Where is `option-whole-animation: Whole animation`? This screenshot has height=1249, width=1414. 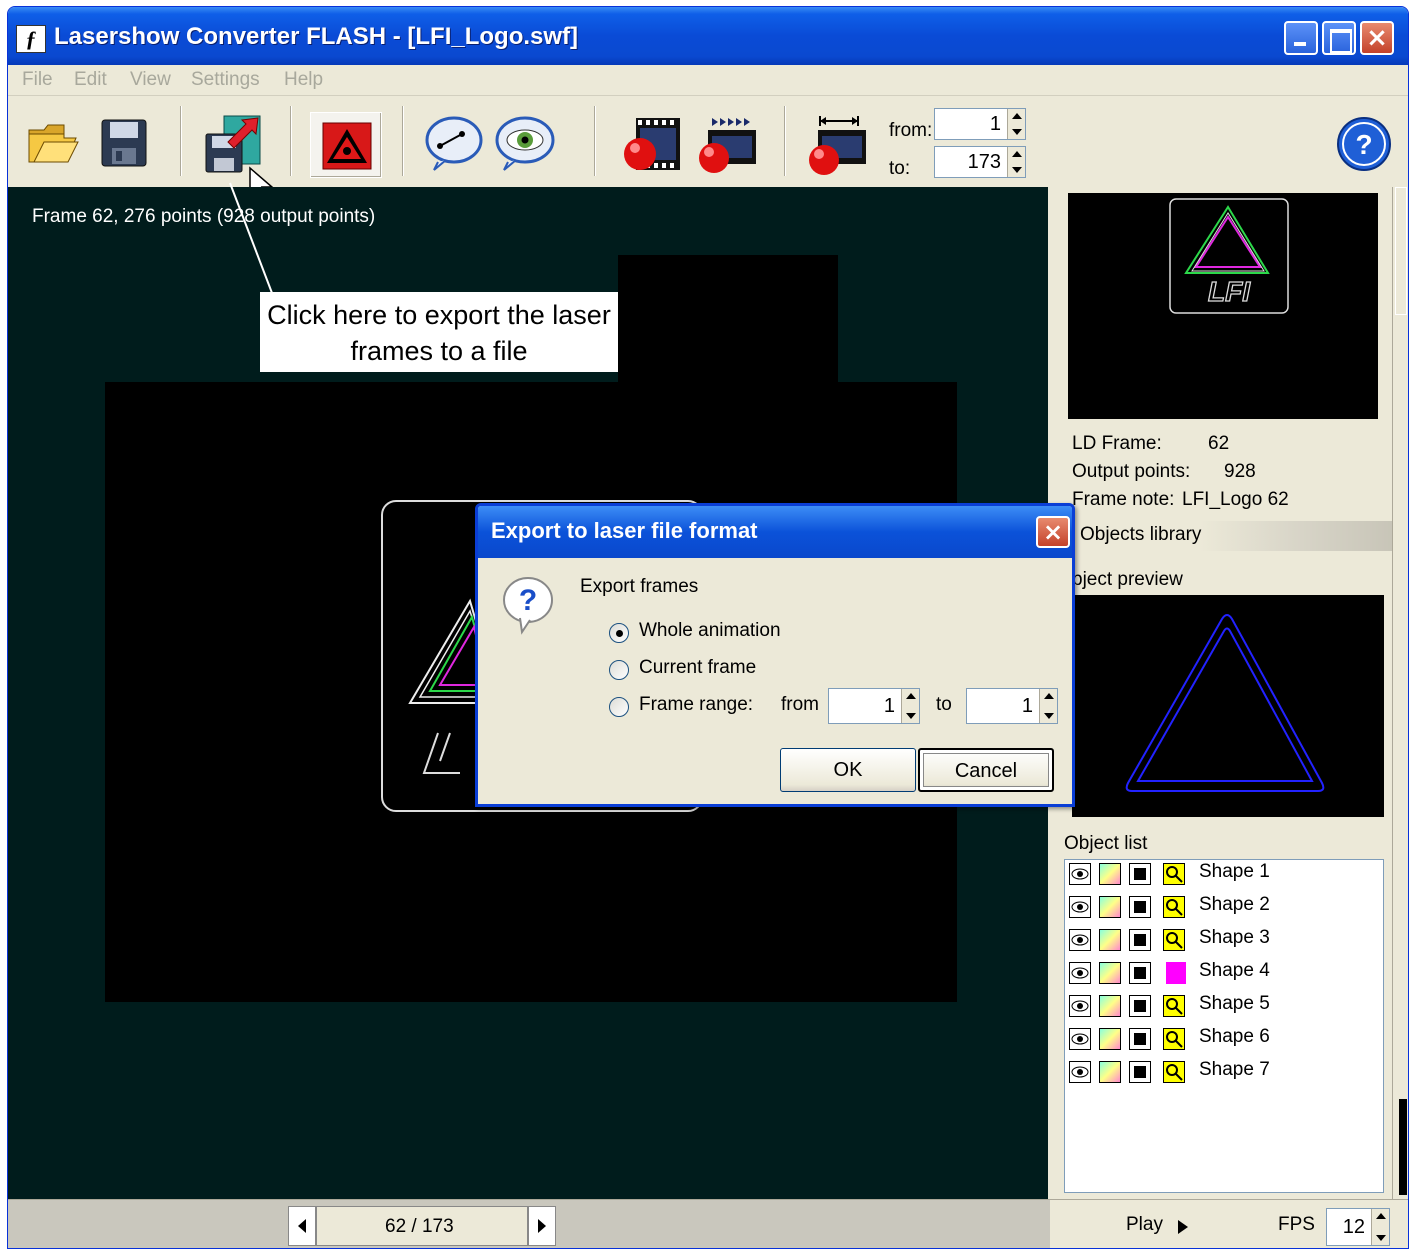
option-whole-animation: Whole animation is located at coordinates (710, 631).